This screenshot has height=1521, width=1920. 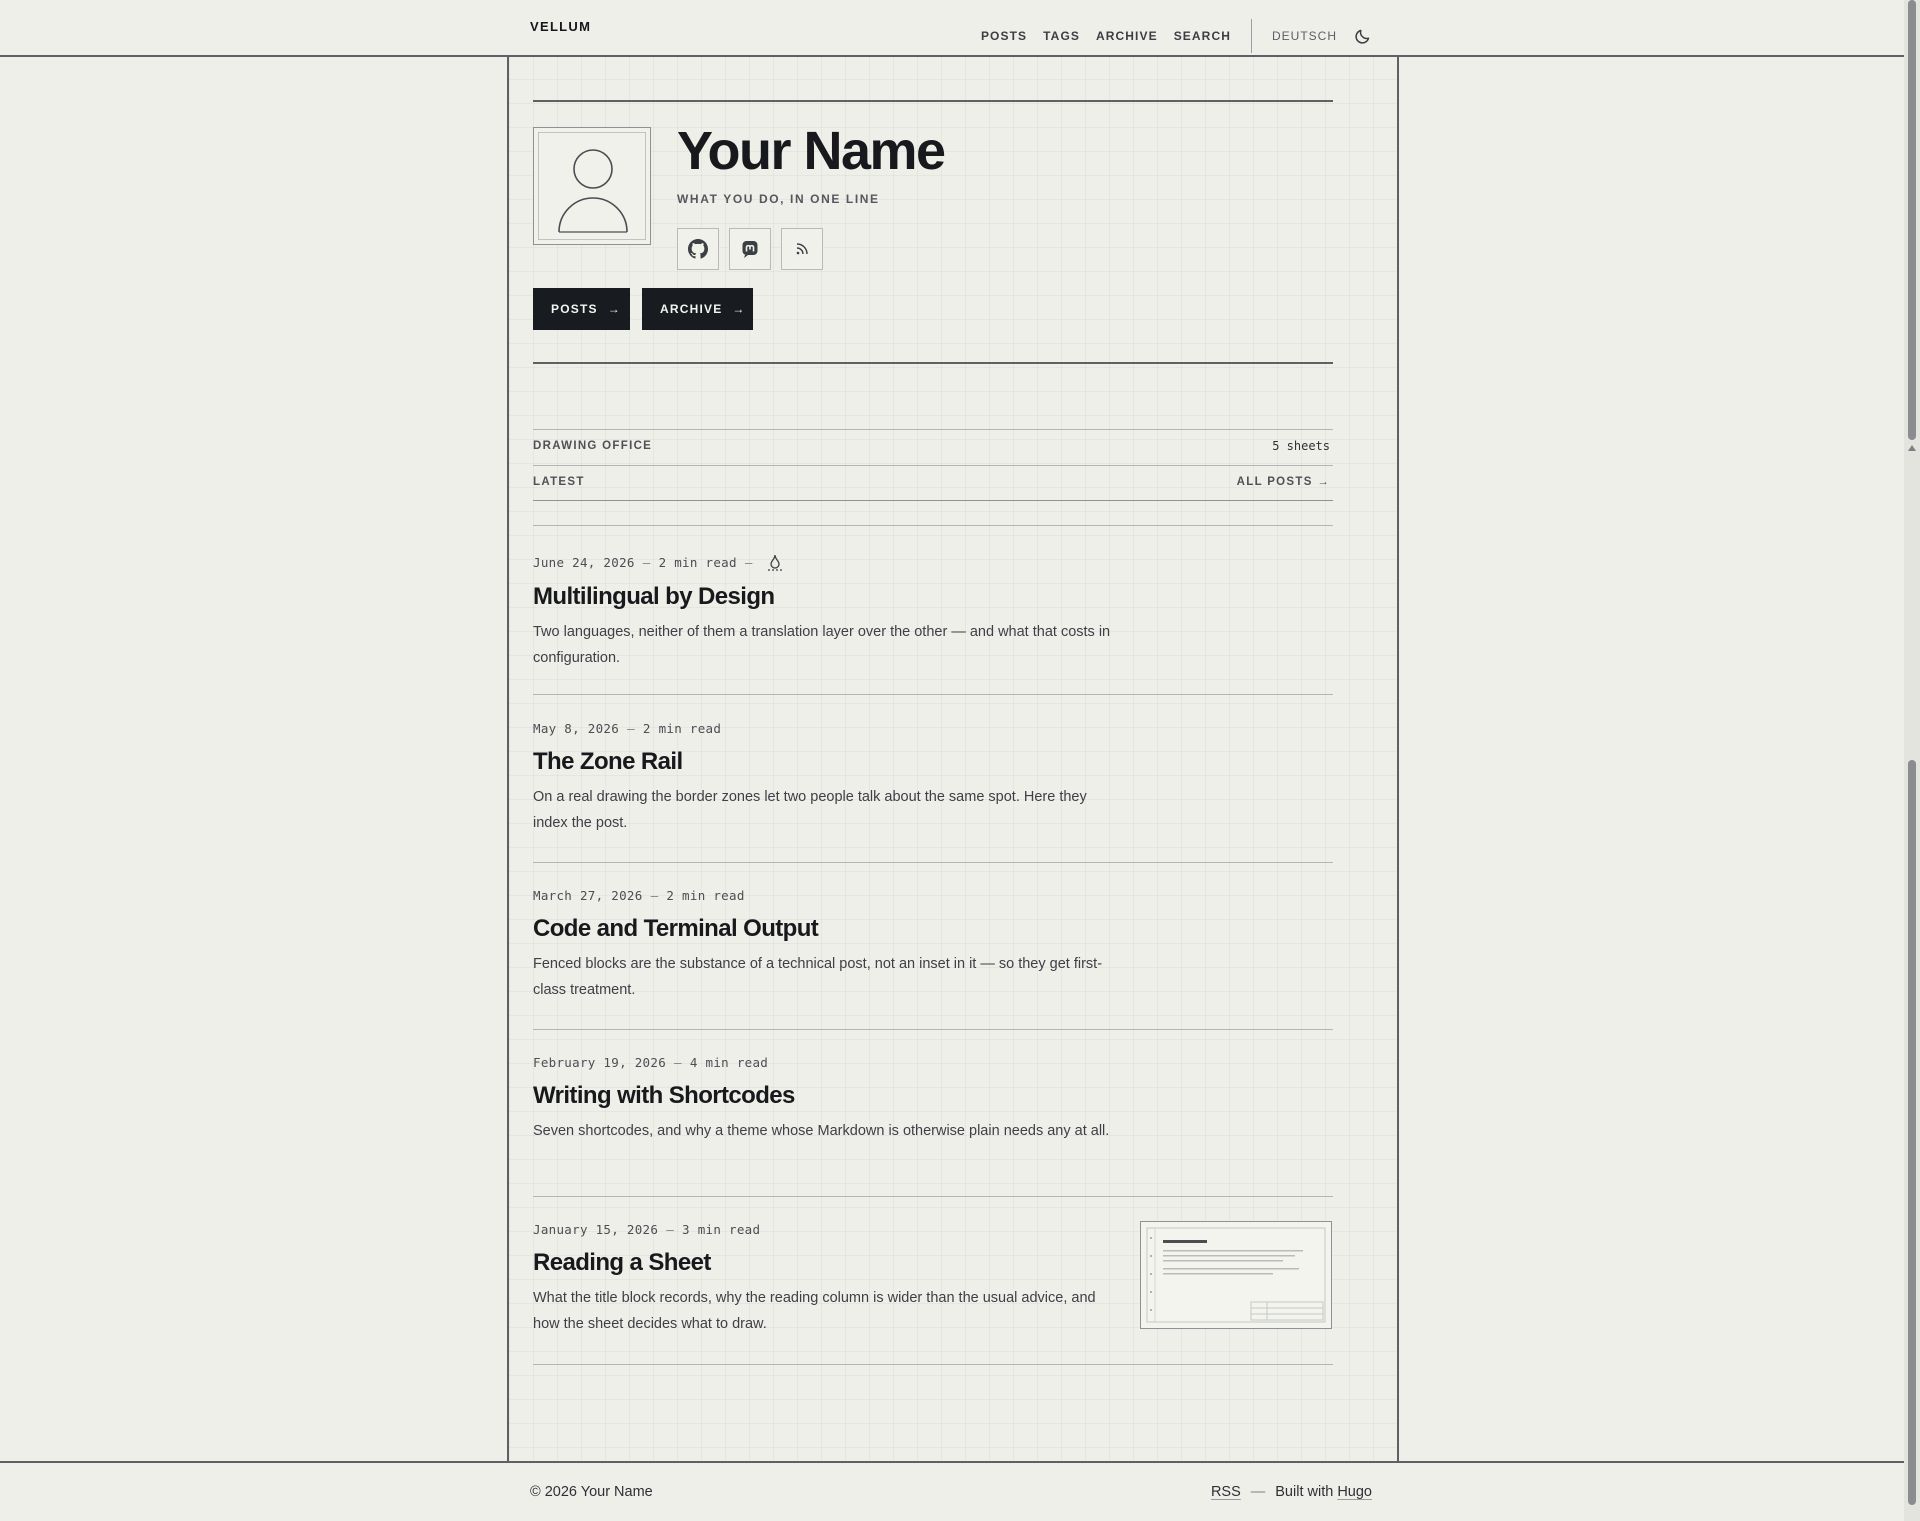 What do you see at coordinates (933, 101) in the screenshot?
I see `hero-top-rule` at bounding box center [933, 101].